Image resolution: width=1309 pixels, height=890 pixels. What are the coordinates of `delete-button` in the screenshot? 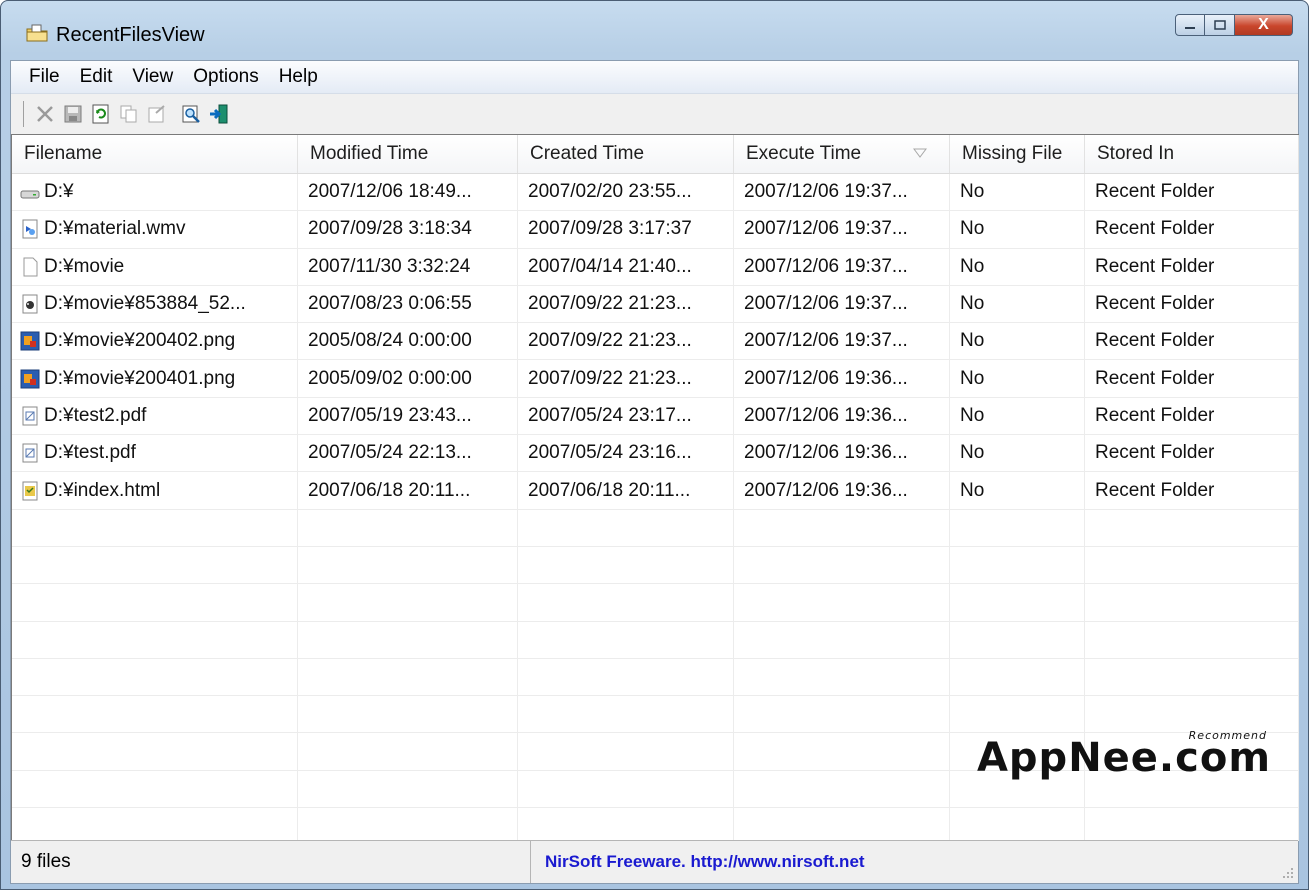 It's located at (45, 114).